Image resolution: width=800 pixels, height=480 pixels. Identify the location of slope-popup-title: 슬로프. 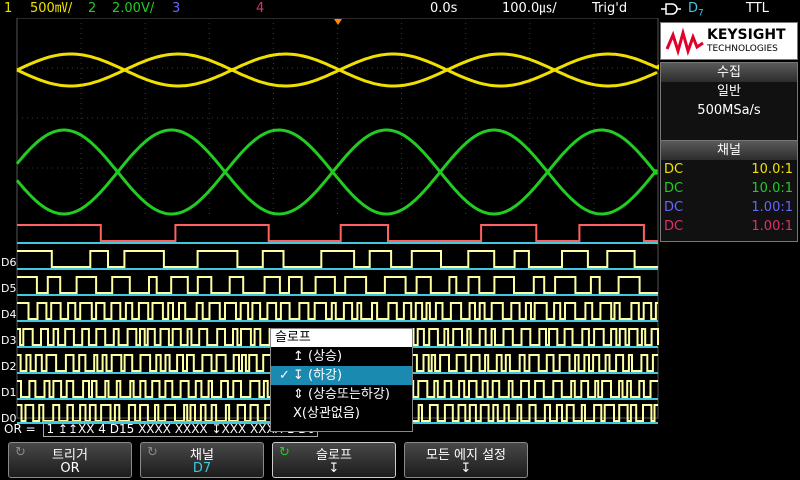
(341, 338).